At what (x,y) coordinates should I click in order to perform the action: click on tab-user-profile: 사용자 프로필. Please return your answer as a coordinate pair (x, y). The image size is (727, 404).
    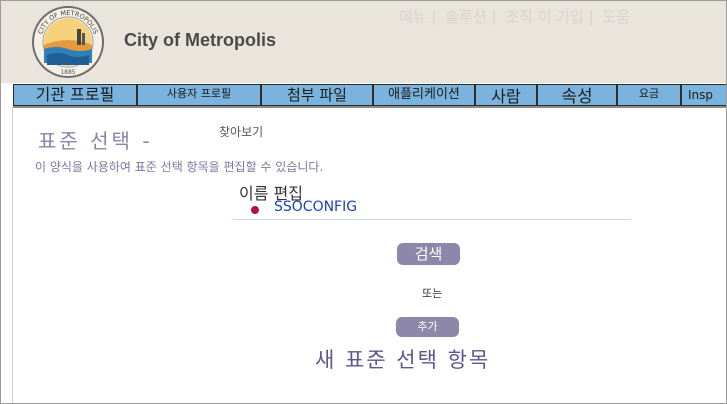
    Looking at the image, I should click on (199, 95).